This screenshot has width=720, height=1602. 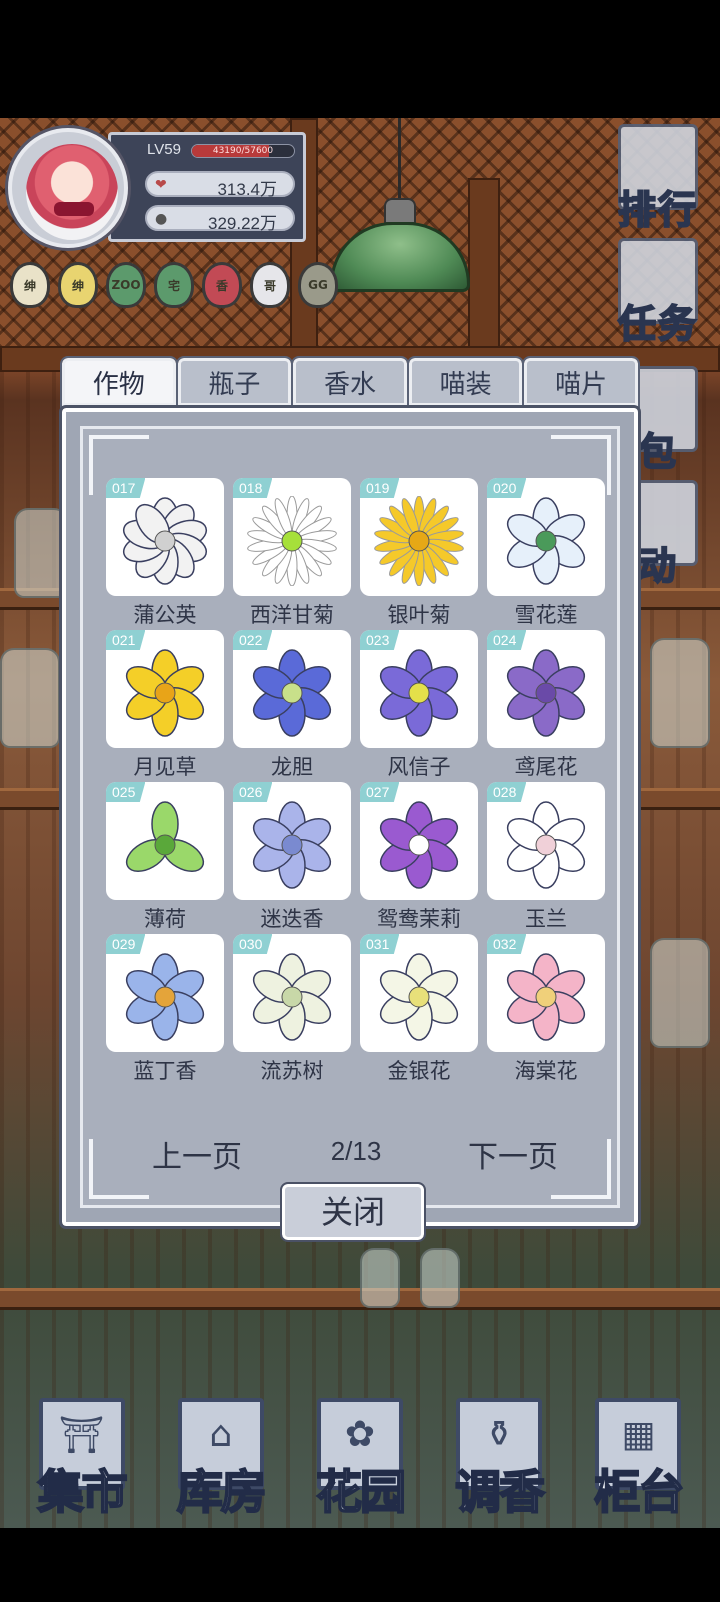 I want to click on tab-1: 瓶子, so click(x=234, y=382).